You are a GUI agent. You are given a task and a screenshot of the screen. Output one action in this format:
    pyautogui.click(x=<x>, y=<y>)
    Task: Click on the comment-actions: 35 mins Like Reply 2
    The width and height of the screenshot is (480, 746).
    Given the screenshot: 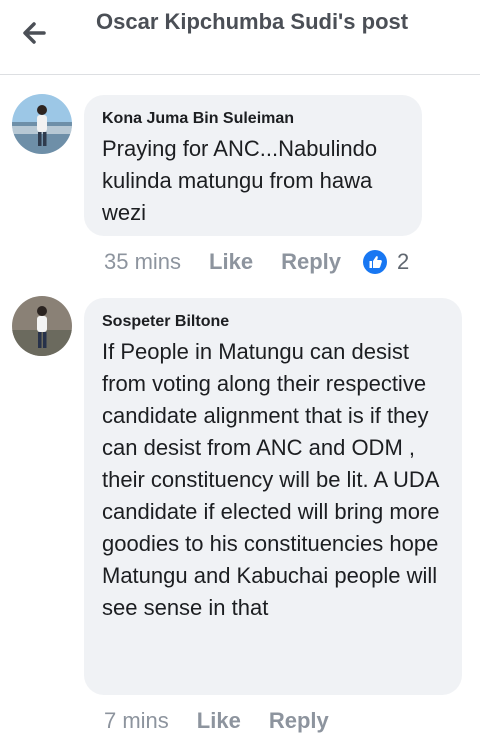 What is the action you would take?
    pyautogui.click(x=256, y=262)
    